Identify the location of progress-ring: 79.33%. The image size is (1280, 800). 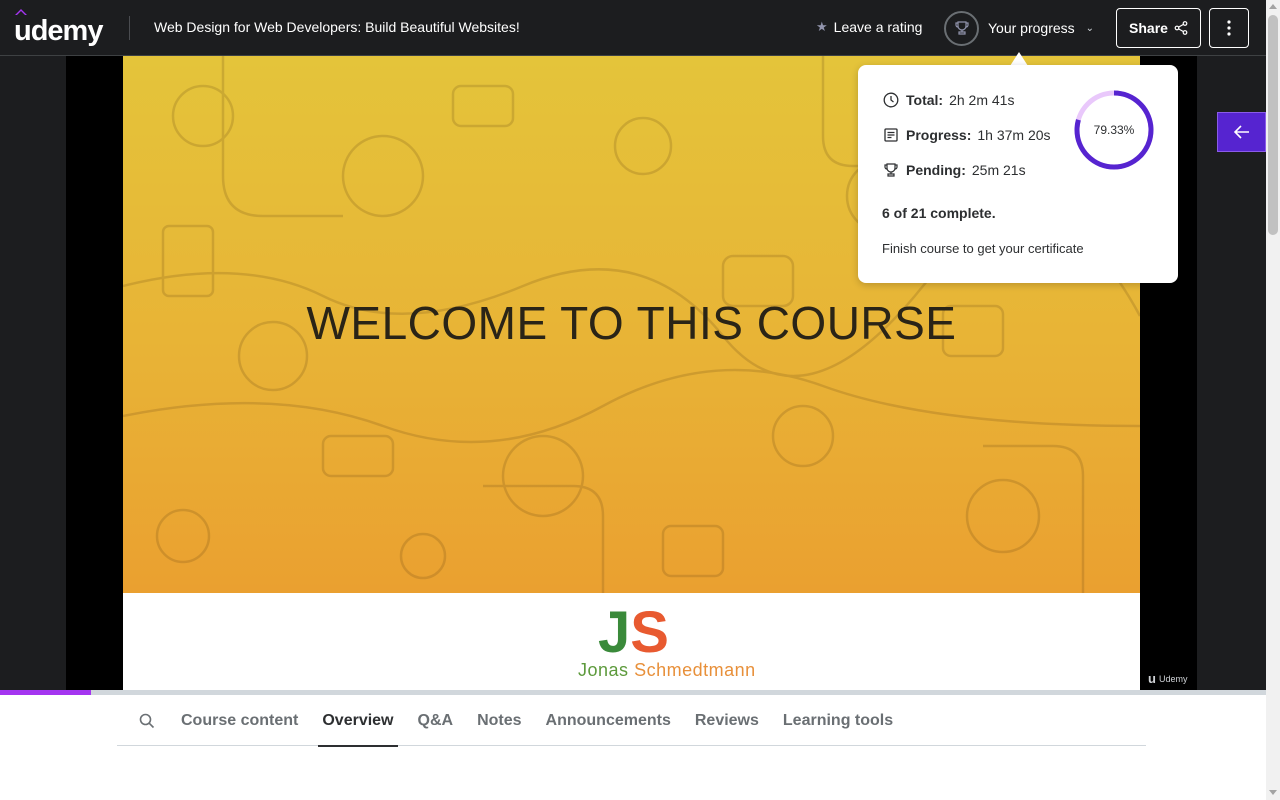
(1114, 130).